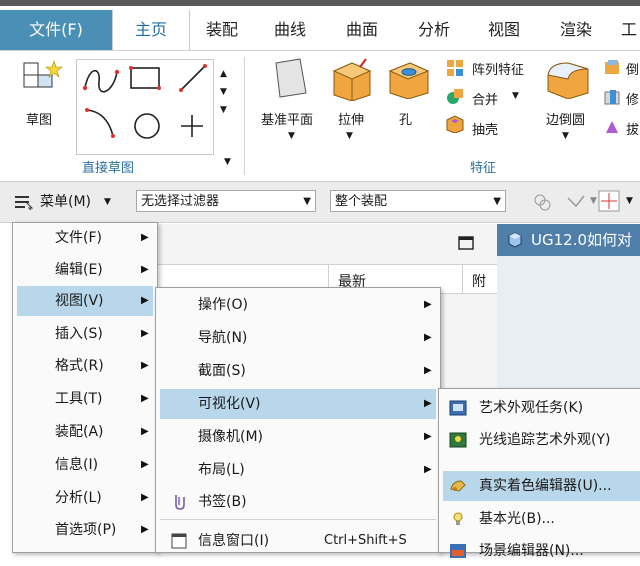  What do you see at coordinates (466, 243) in the screenshot?
I see `maximize-icon` at bounding box center [466, 243].